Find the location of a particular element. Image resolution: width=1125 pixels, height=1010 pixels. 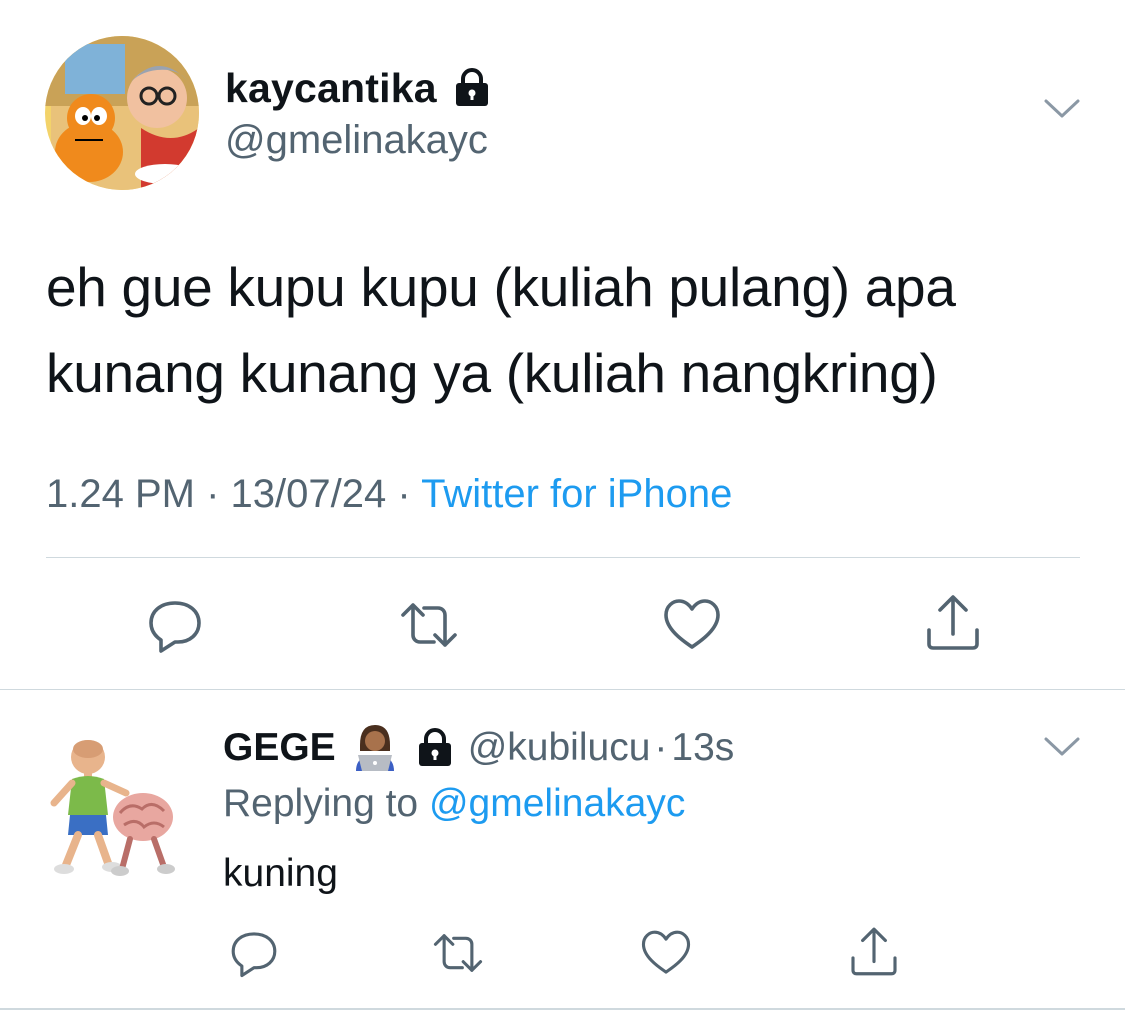

tweet-source-link: Twitter for iPhone is located at coordinates (576, 494).